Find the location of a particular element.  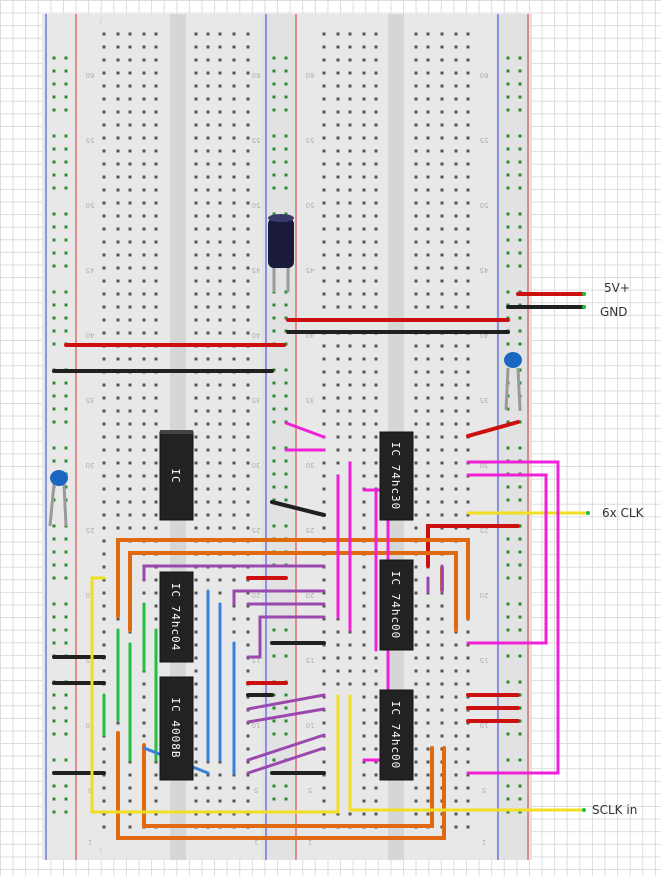

row-number-label: 25 is located at coordinates (256, 530).